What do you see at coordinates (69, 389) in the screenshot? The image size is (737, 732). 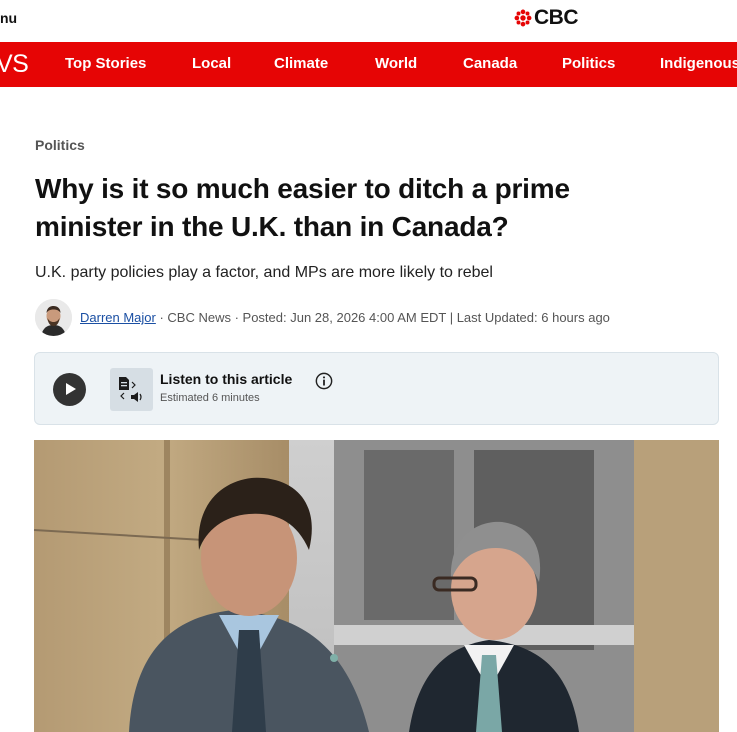 I see `play-button` at bounding box center [69, 389].